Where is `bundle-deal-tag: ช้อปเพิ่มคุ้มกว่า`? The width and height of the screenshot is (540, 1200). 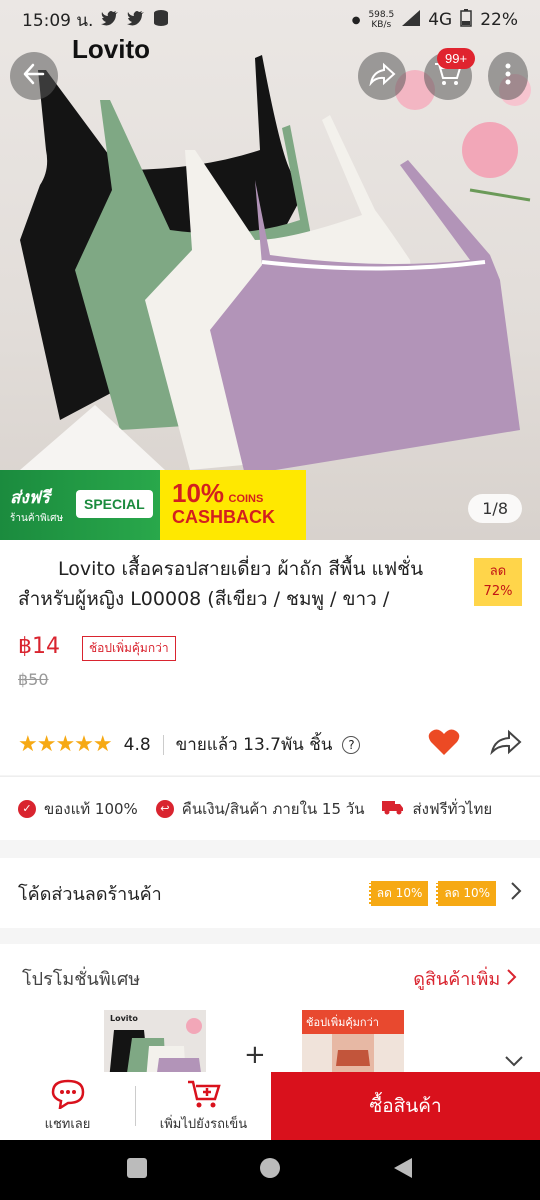 bundle-deal-tag: ช้อปเพิ่มคุ้มกว่า is located at coordinates (129, 648).